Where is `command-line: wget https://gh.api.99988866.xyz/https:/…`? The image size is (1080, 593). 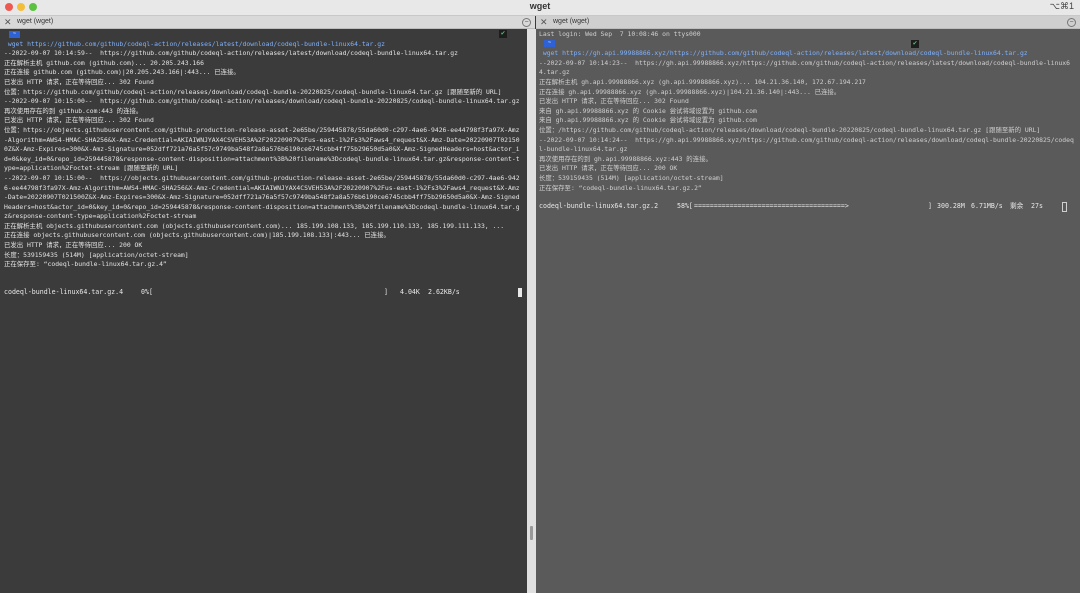
command-line: wget https://gh.api.99988866.xyz/https:/… is located at coordinates (783, 53).